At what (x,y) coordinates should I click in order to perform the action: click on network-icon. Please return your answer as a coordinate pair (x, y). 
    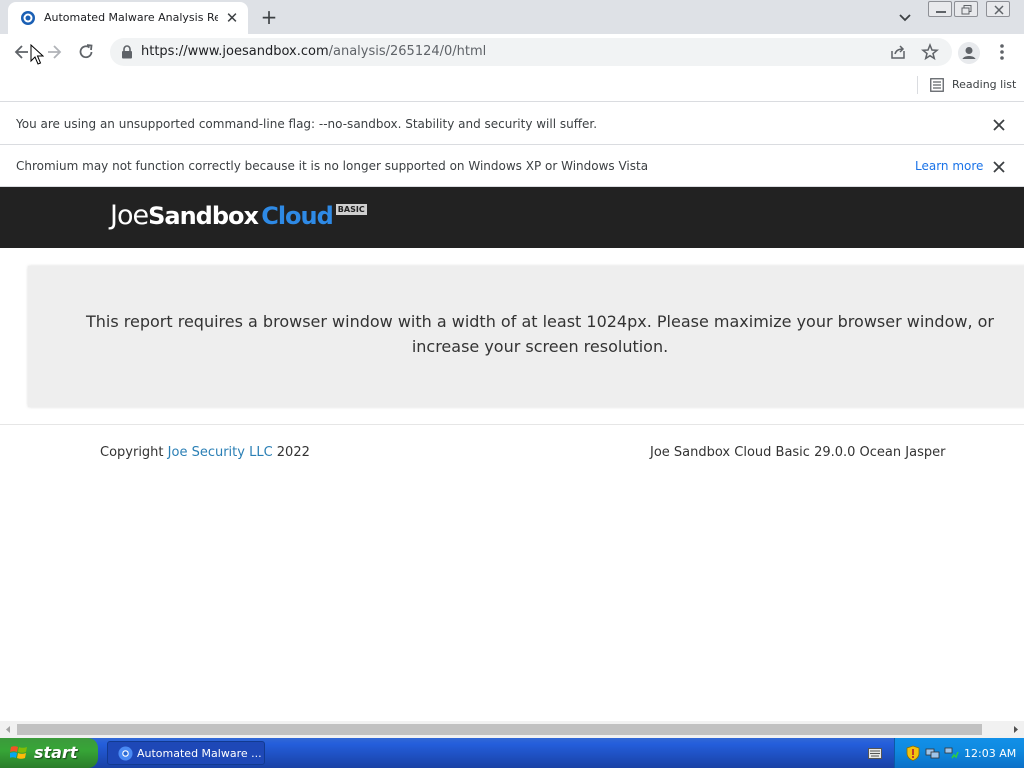
    Looking at the image, I should click on (933, 753).